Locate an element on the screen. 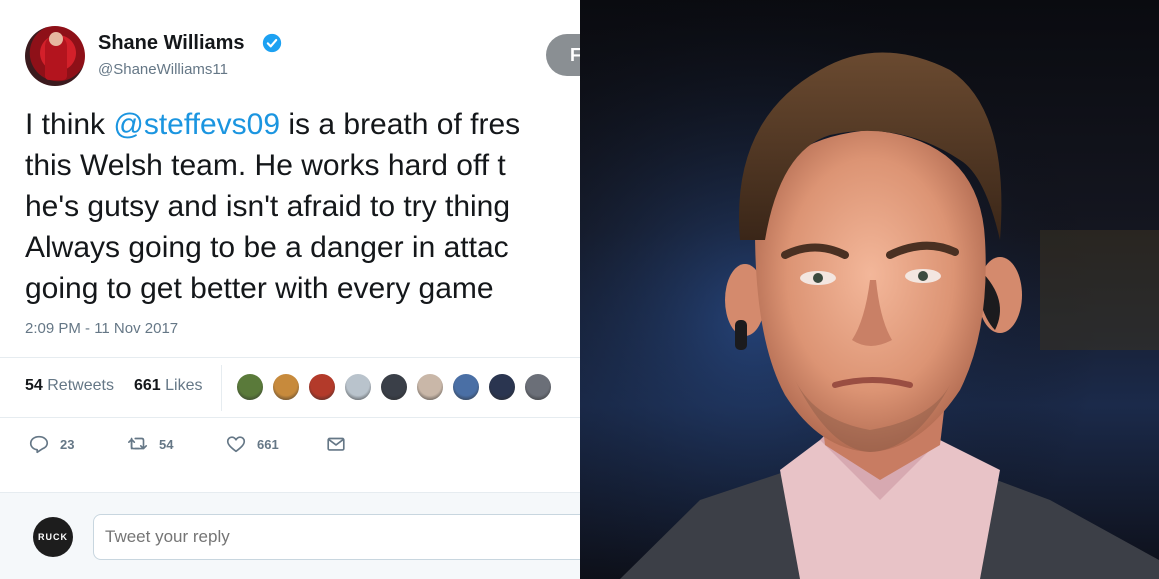 The width and height of the screenshot is (1159, 579). likes-stat: 661 Likes is located at coordinates (168, 386).